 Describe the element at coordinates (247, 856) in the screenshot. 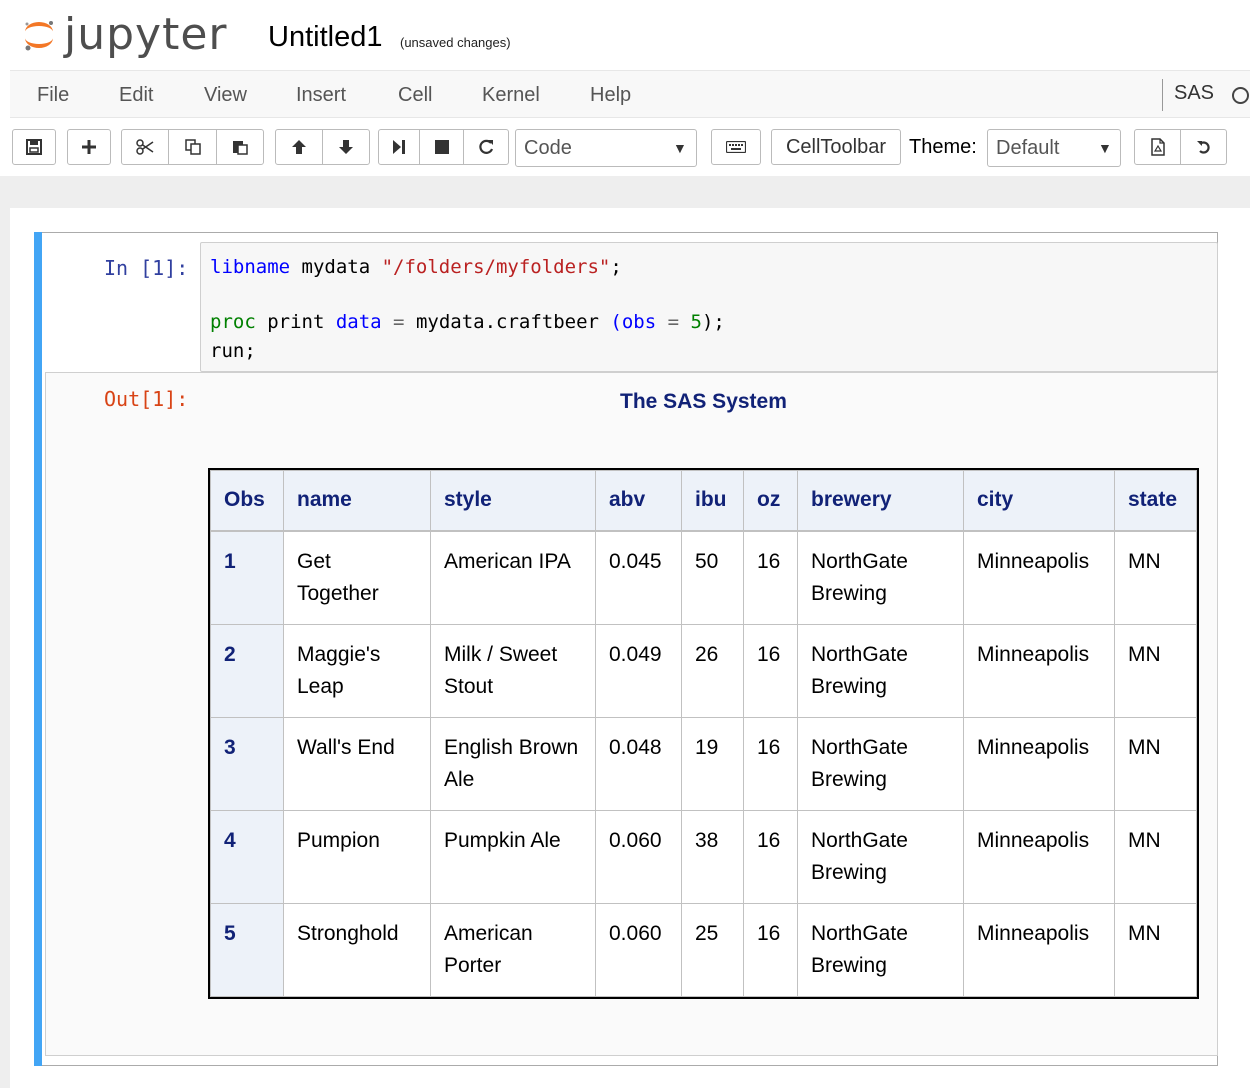

I see `obs-cell: 4` at that location.